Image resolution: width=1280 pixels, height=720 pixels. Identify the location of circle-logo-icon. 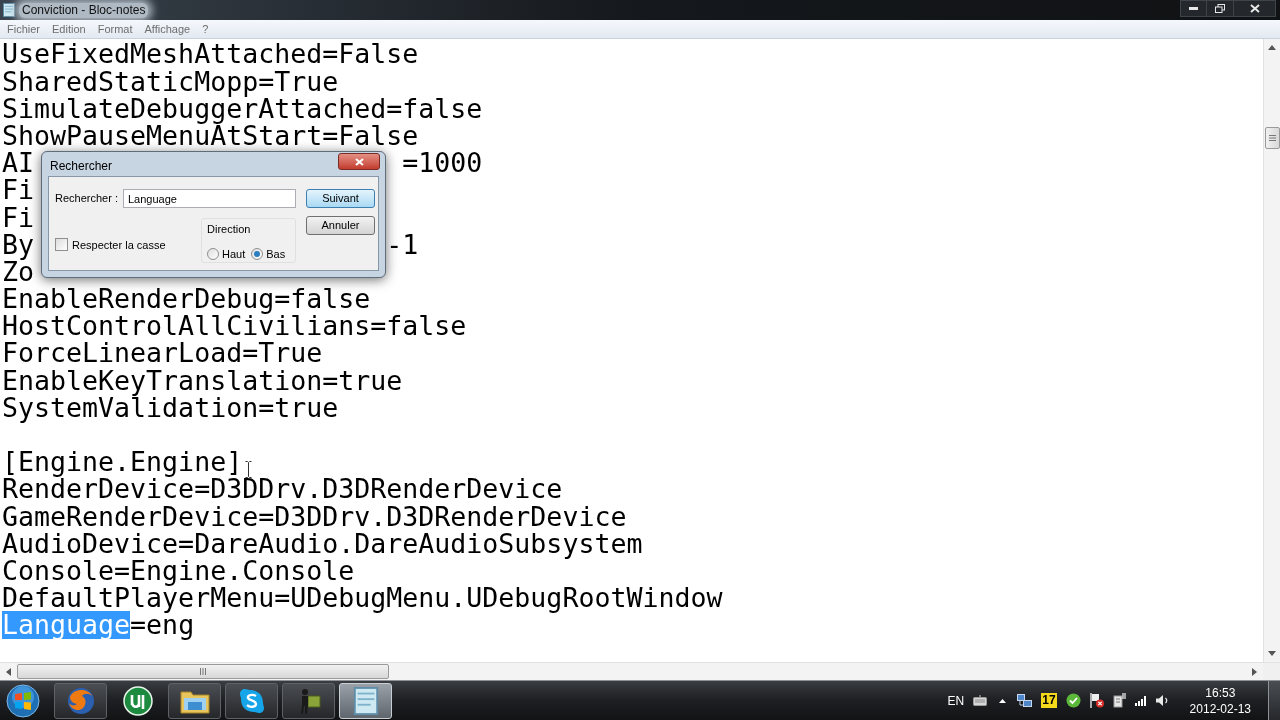
(137, 700).